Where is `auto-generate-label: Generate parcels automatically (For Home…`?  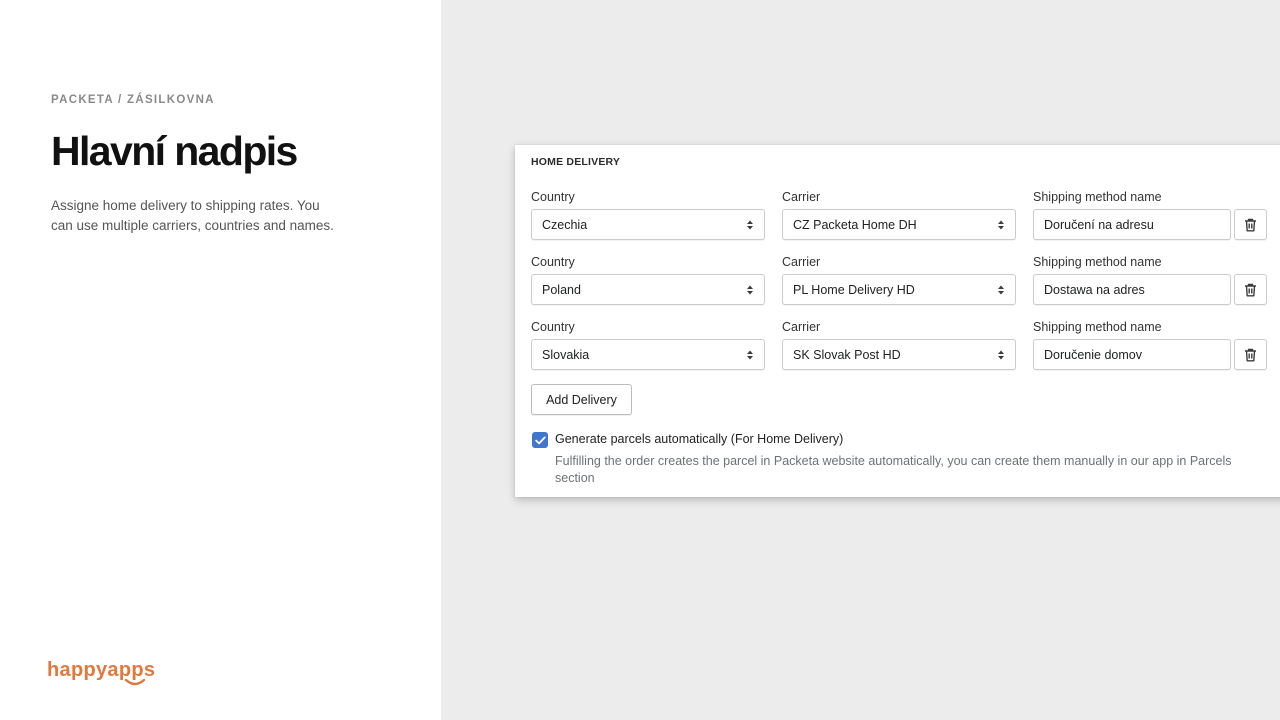 auto-generate-label: Generate parcels automatically (For Home… is located at coordinates (699, 439).